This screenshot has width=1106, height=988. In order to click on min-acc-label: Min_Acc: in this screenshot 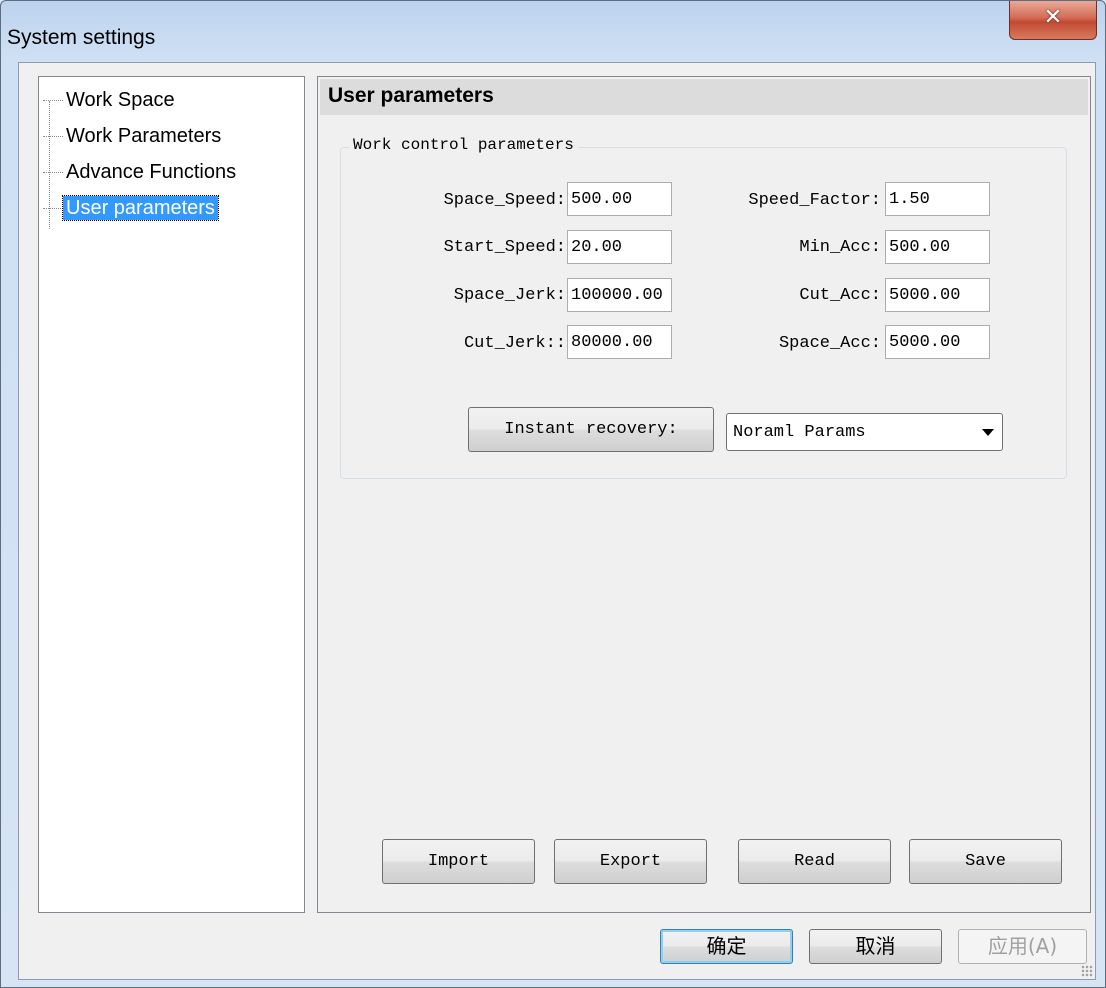, I will do `click(840, 247)`.